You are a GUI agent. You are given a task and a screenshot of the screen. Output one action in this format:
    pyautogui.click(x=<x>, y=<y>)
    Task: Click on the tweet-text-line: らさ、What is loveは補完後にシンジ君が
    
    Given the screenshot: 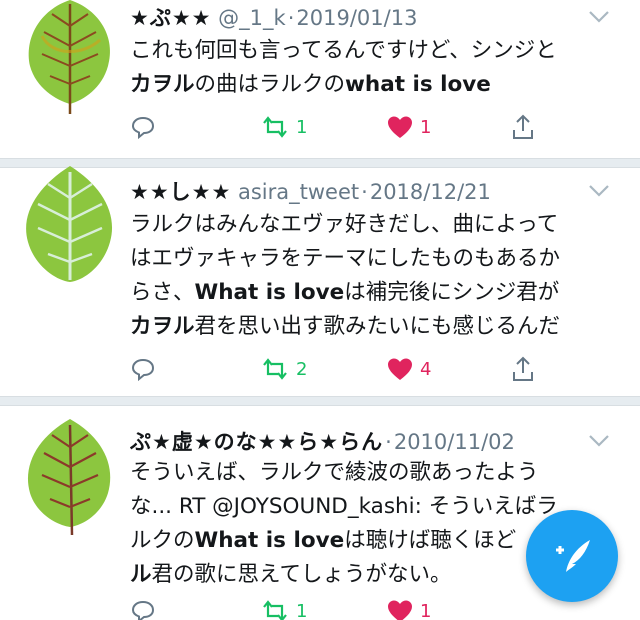 What is the action you would take?
    pyautogui.click(x=373, y=293)
    